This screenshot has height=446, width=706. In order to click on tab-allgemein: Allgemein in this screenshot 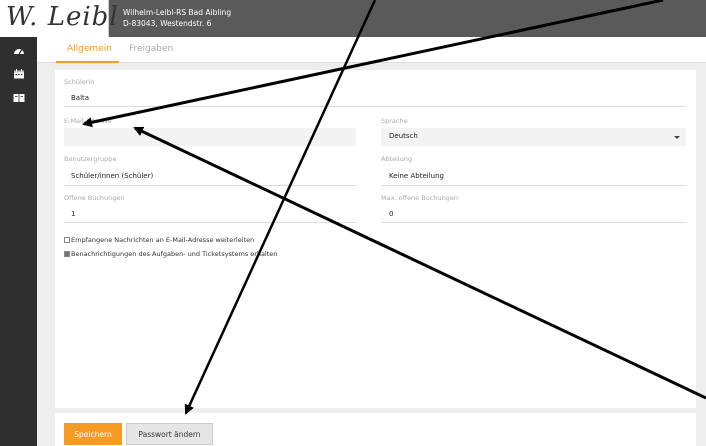, I will do `click(89, 49)`.